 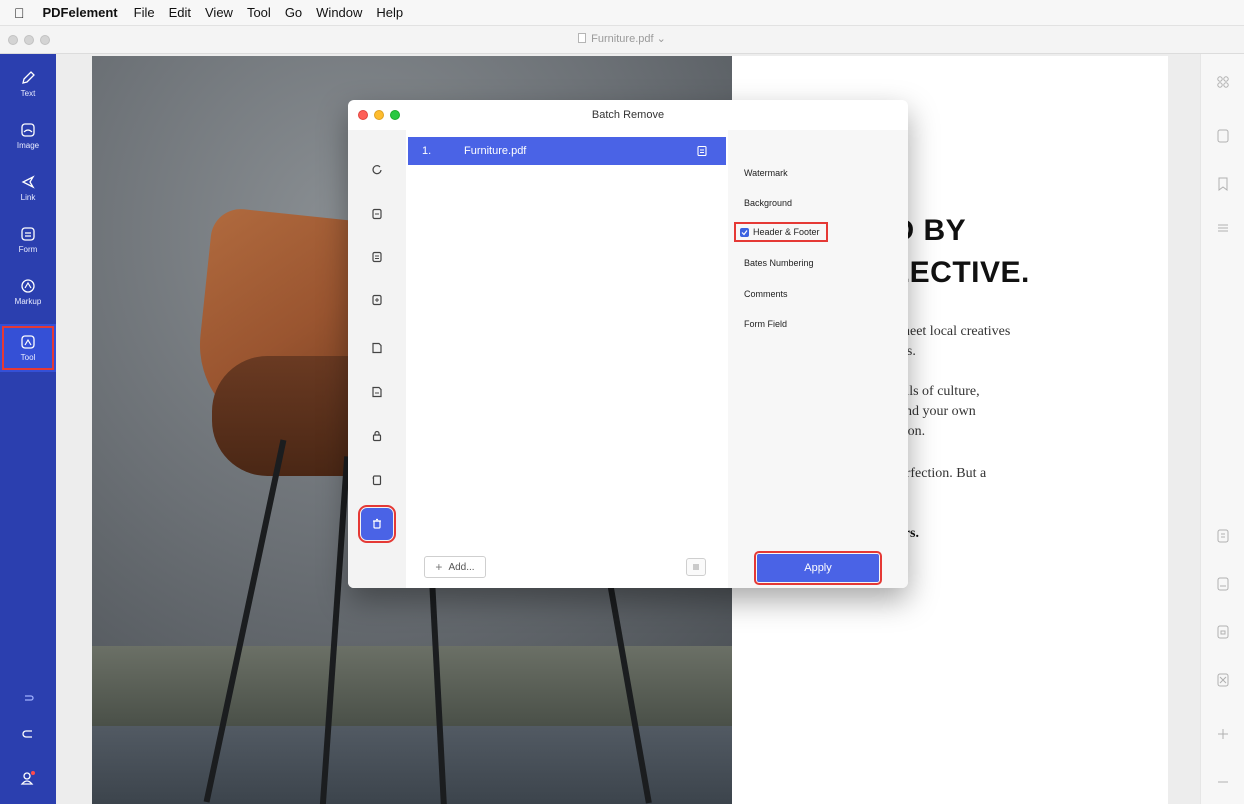 I want to click on image-page-icon, so click(x=1223, y=584).